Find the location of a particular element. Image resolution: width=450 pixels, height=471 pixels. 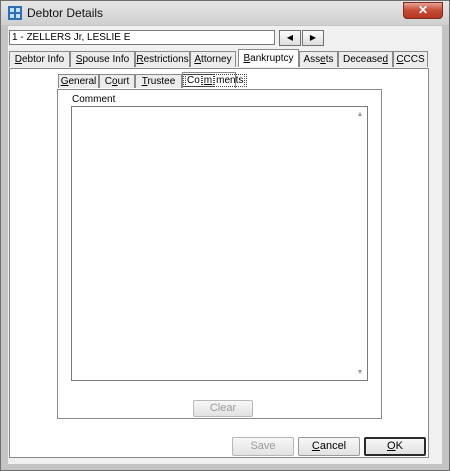

tab-restrictions: Restrictions is located at coordinates (162, 59).